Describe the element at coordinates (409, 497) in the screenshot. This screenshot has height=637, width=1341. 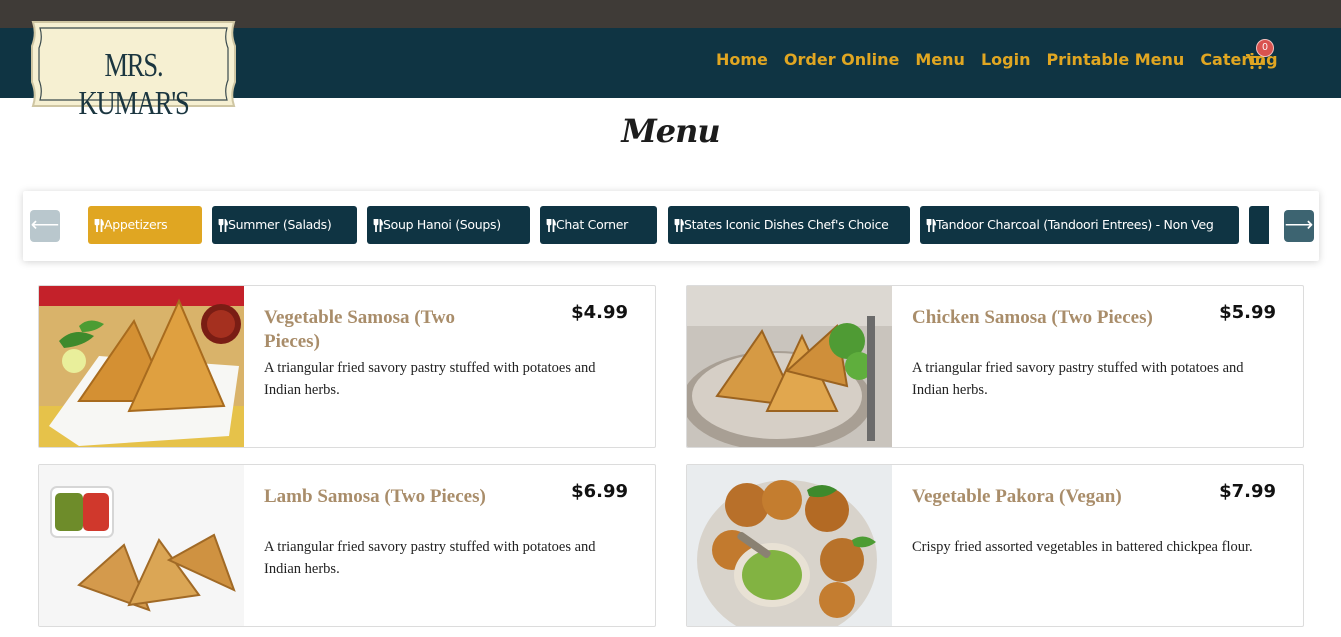
I see `menu-item-name: Lamb Samosa (Two Pieces)` at that location.